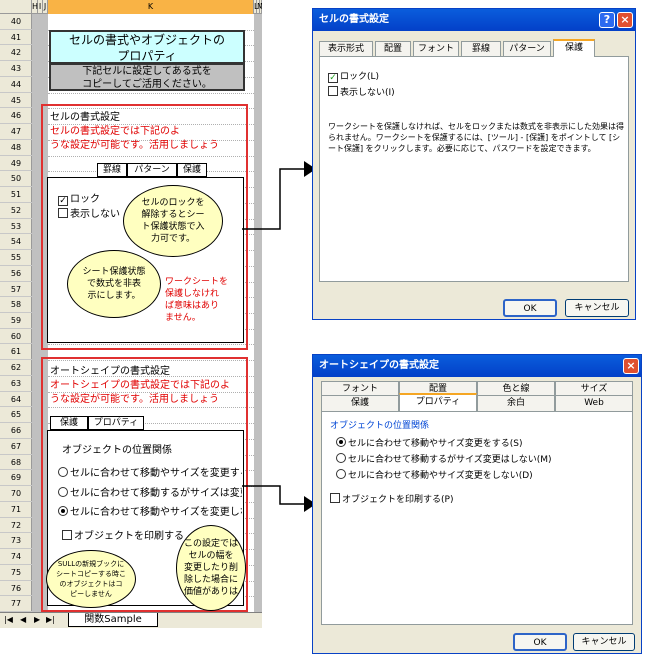 The image size is (646, 658). What do you see at coordinates (16, 258) in the screenshot?
I see `row-header: 55` at bounding box center [16, 258].